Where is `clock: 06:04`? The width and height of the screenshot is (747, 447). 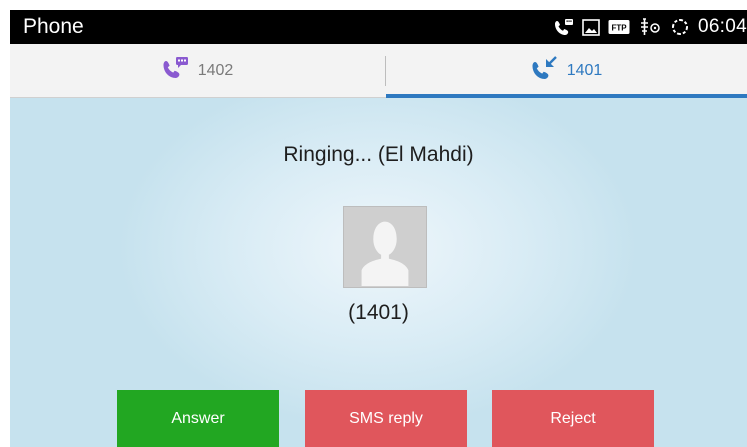
clock: 06:04 is located at coordinates (722, 26).